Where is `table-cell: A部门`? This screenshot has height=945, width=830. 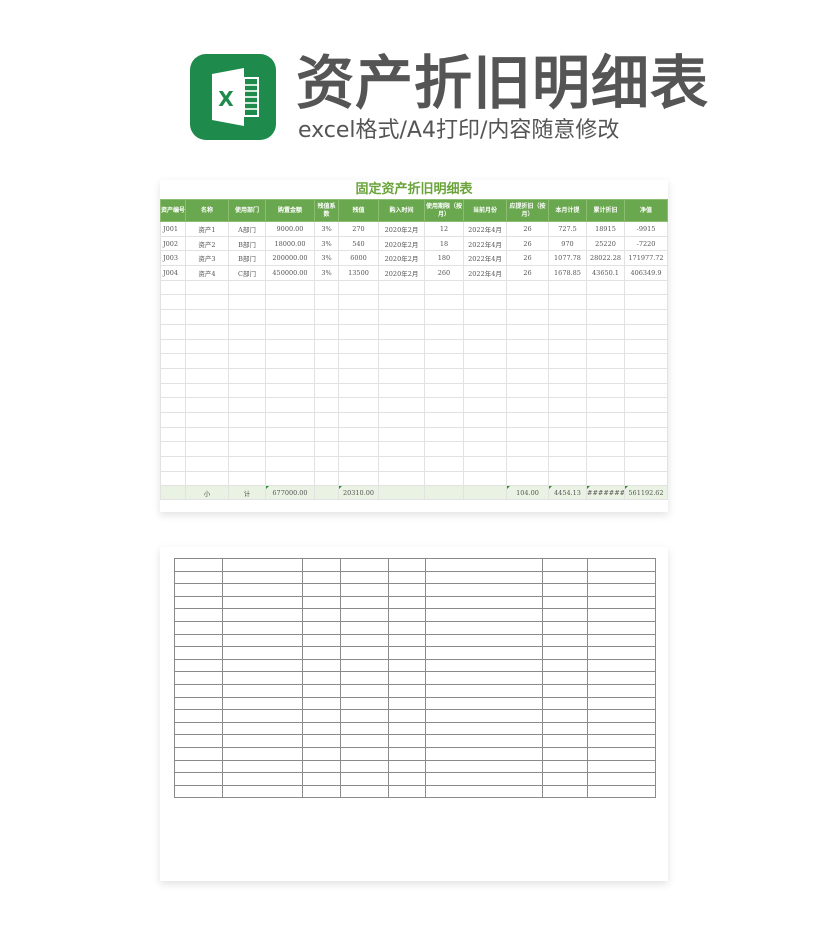
table-cell: A部门 is located at coordinates (247, 229).